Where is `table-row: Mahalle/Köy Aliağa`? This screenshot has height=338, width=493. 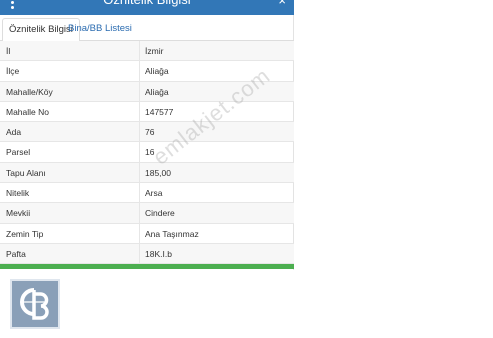
table-row: Mahalle/Köy Aliağa is located at coordinates (147, 91).